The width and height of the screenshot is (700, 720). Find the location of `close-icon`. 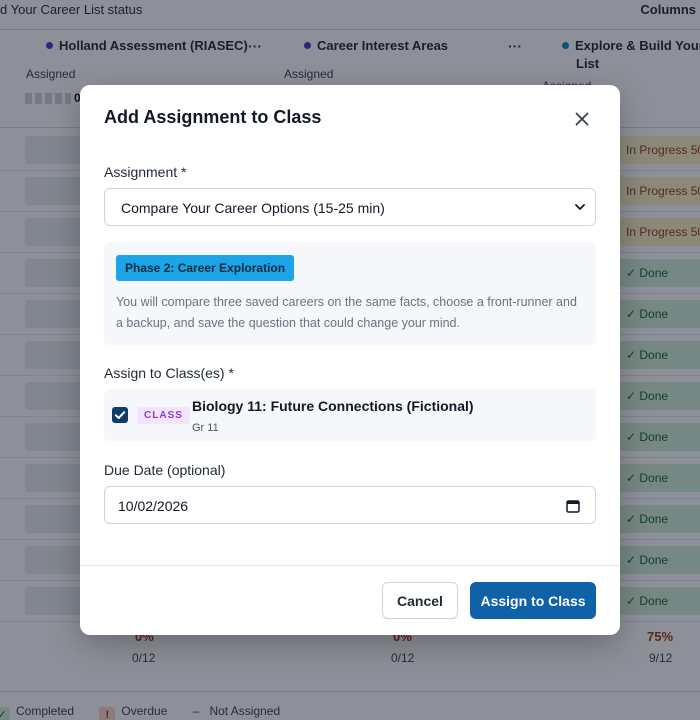

close-icon is located at coordinates (582, 119).